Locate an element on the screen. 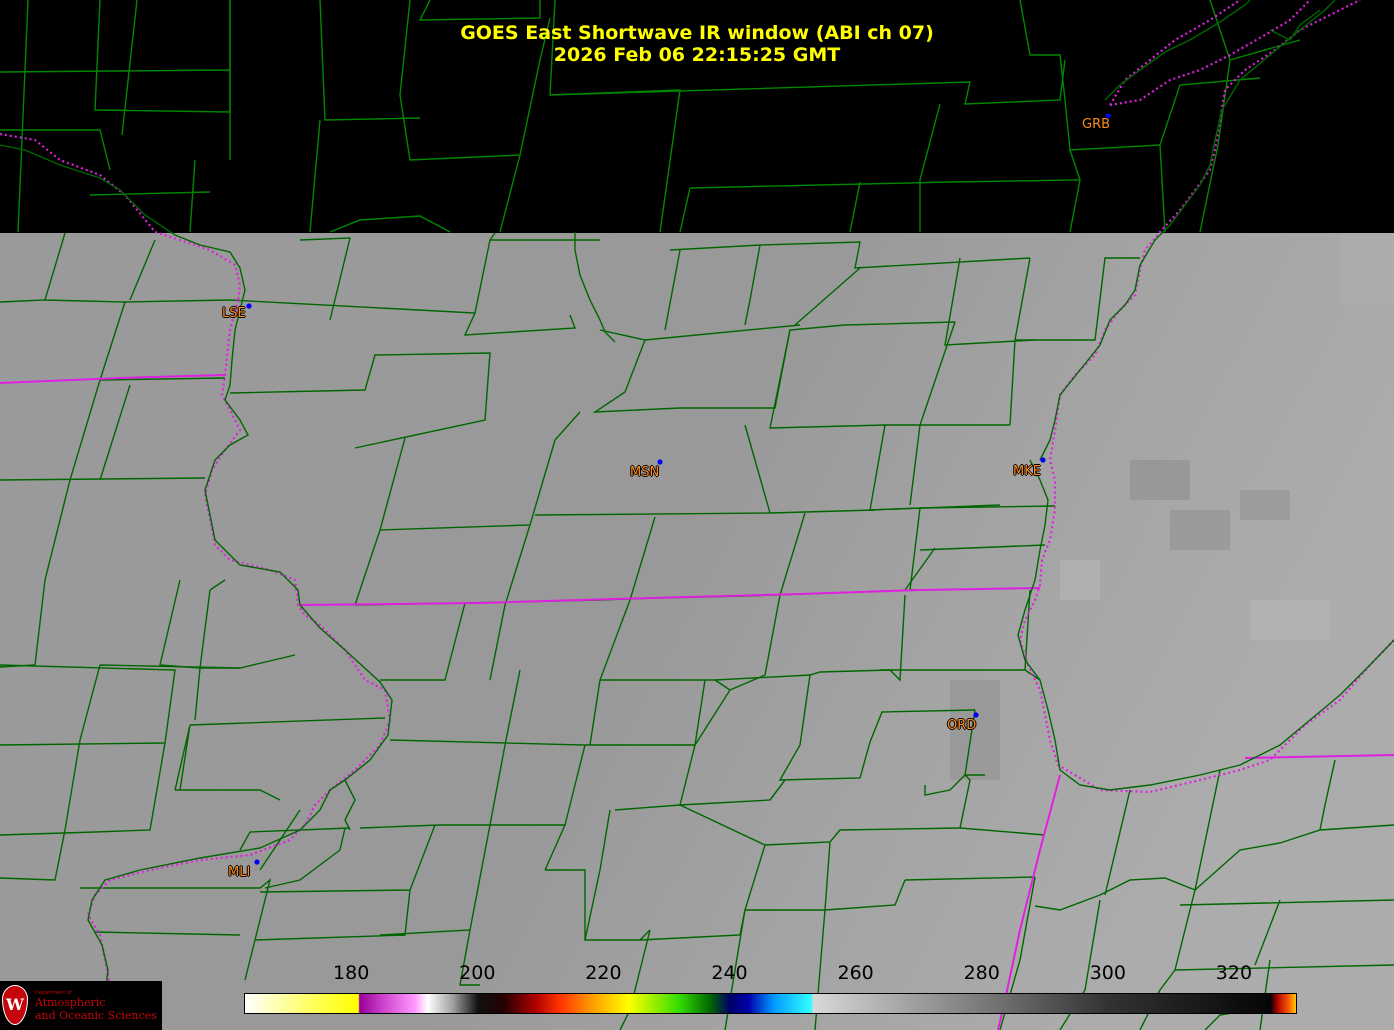  colorbar-tick: 320 is located at coordinates (1234, 973).